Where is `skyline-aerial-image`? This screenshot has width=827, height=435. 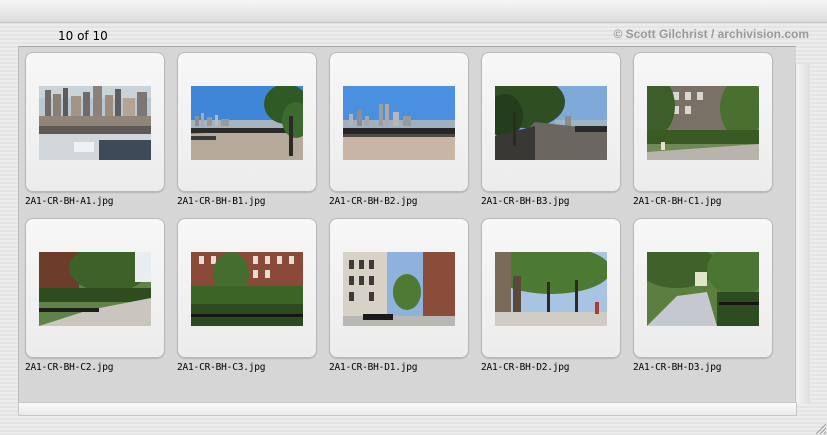 skyline-aerial-image is located at coordinates (95, 123).